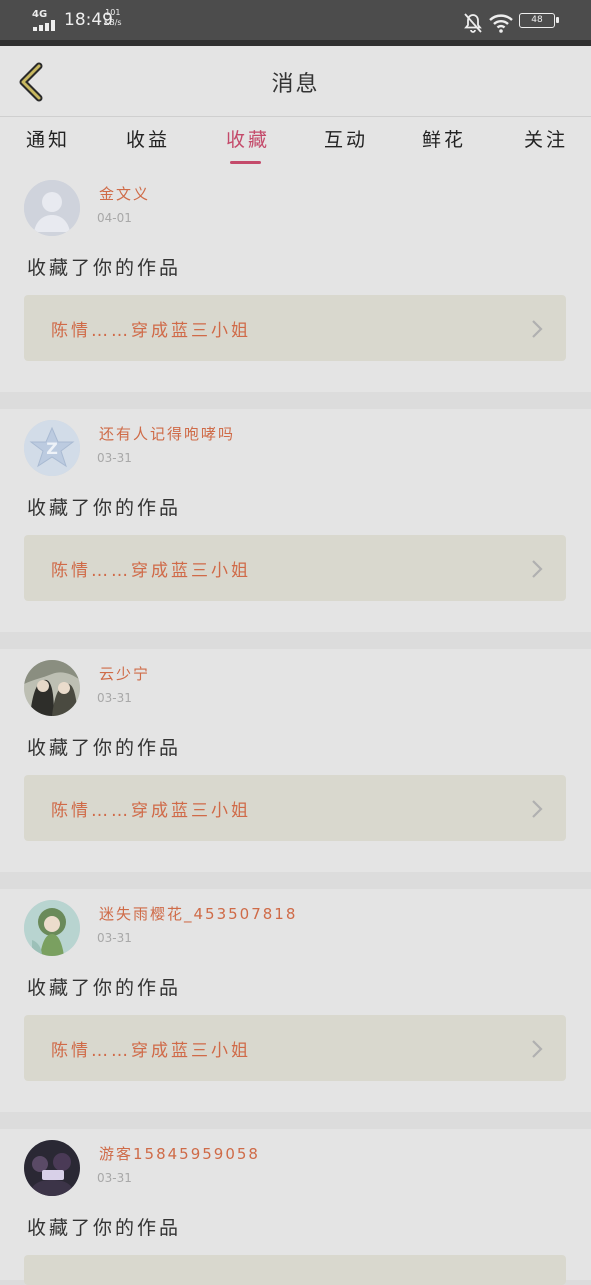 The width and height of the screenshot is (591, 1285). I want to click on wifi-icon, so click(501, 23).